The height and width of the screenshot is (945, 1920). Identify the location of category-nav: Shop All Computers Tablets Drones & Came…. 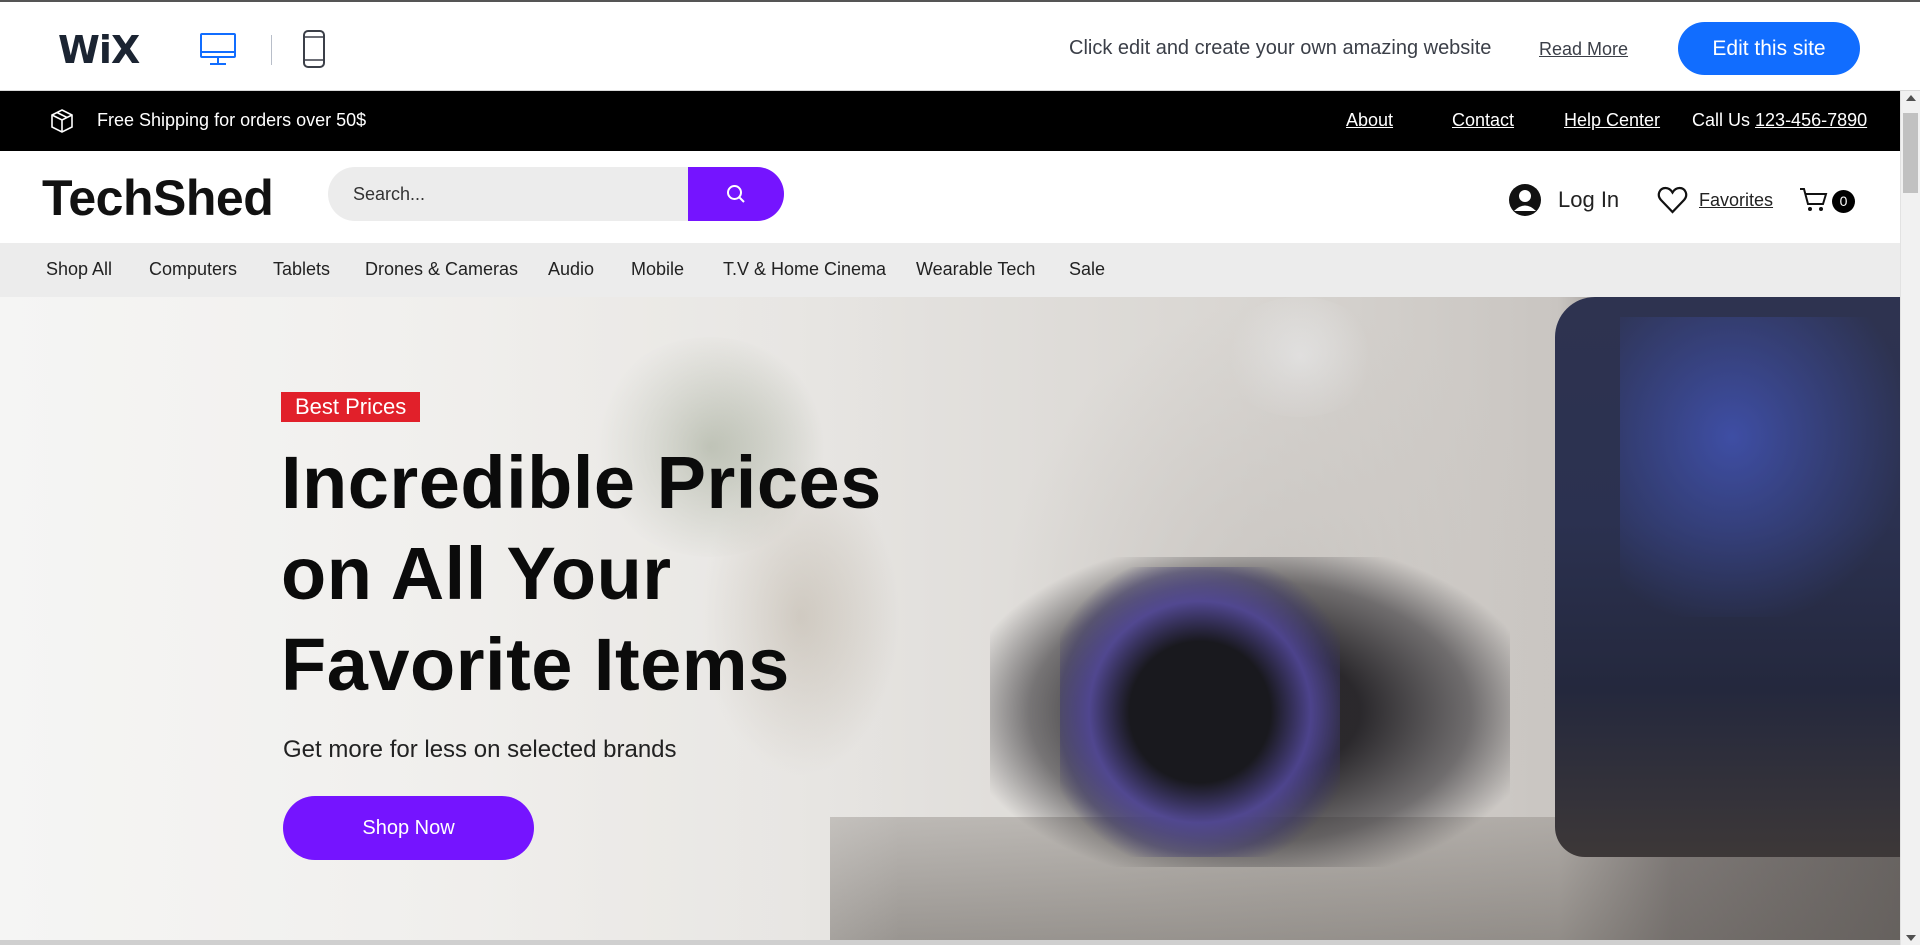
(950, 270).